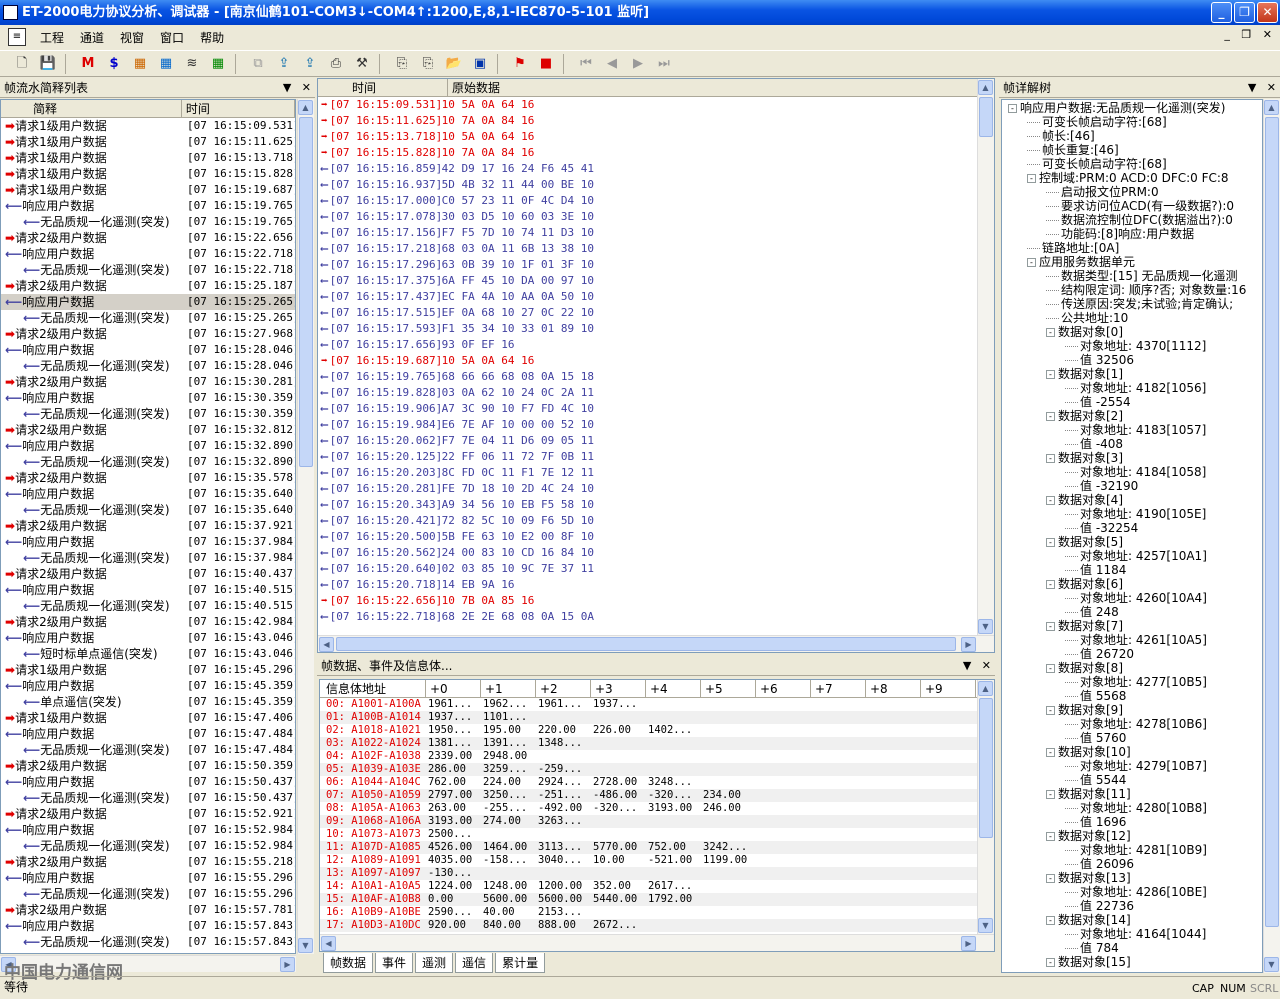  What do you see at coordinates (664, 64) in the screenshot?
I see `last-icon: ⏭` at bounding box center [664, 64].